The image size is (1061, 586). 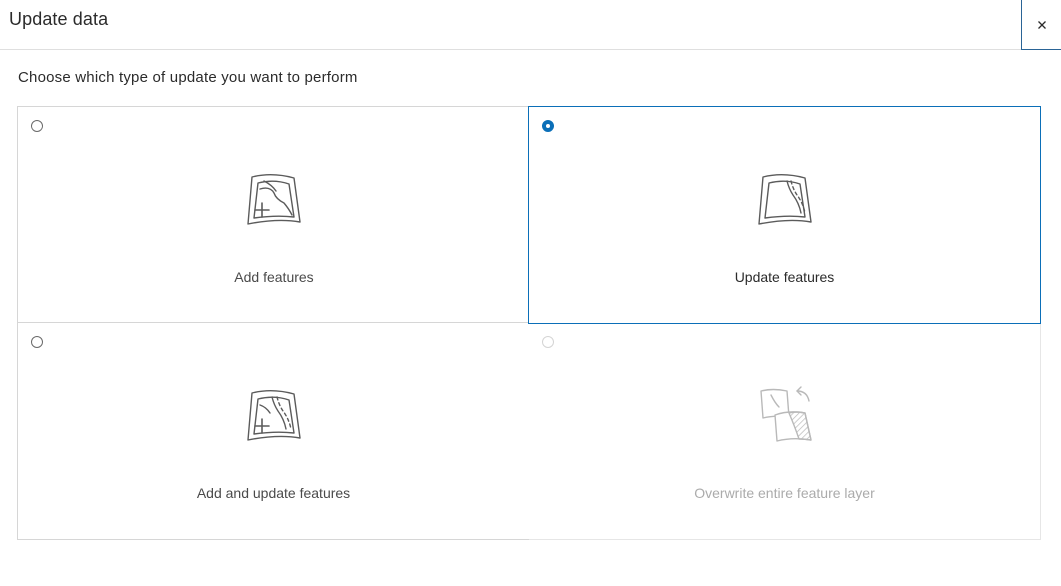 What do you see at coordinates (274, 277) in the screenshot?
I see `option-label: Add features` at bounding box center [274, 277].